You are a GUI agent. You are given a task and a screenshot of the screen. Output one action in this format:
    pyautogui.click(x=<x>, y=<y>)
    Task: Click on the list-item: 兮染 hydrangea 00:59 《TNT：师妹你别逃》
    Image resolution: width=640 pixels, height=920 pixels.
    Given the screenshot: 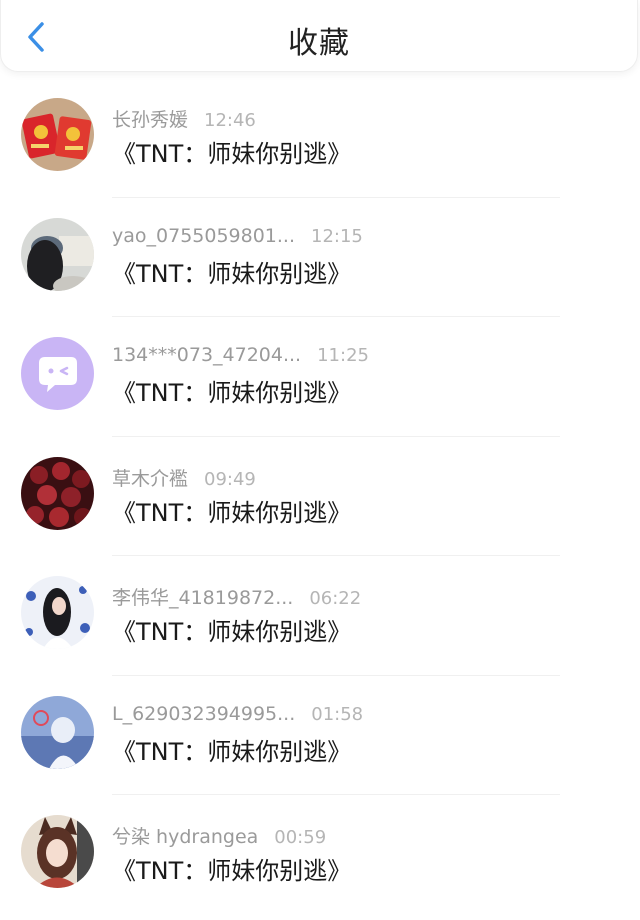 What is the action you would take?
    pyautogui.click(x=320, y=855)
    